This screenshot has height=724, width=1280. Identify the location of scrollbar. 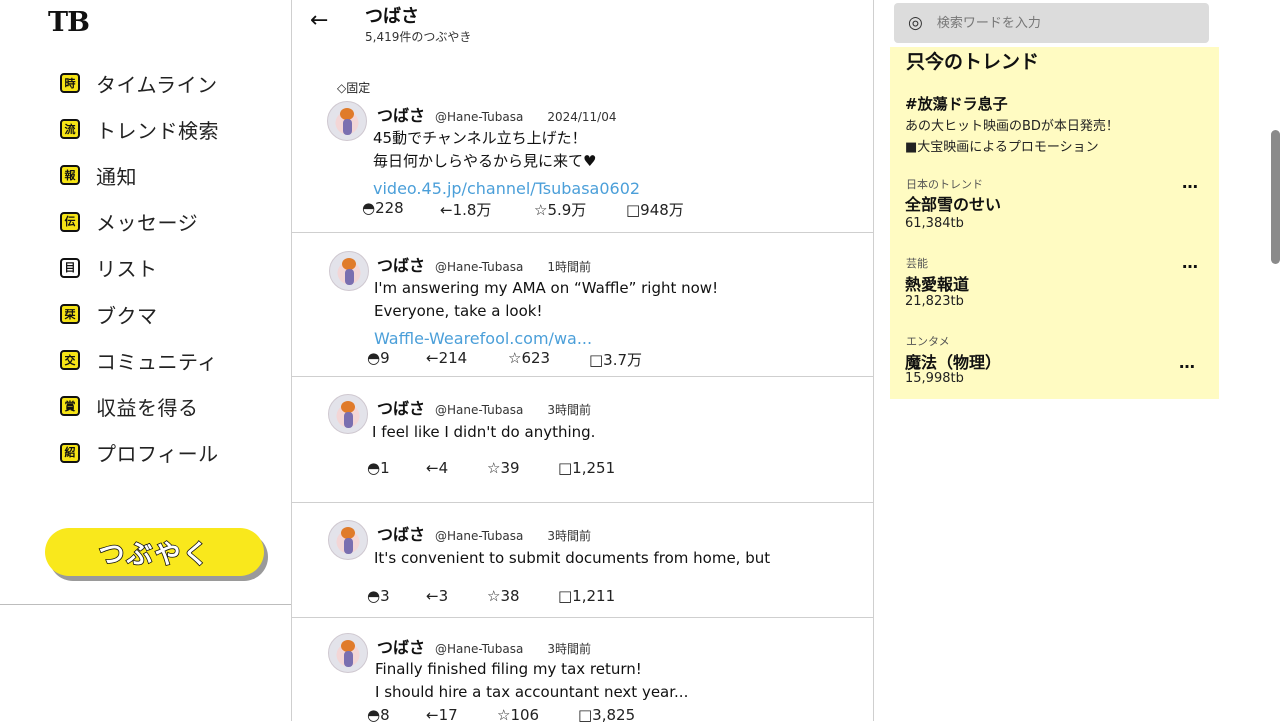
(1275, 197).